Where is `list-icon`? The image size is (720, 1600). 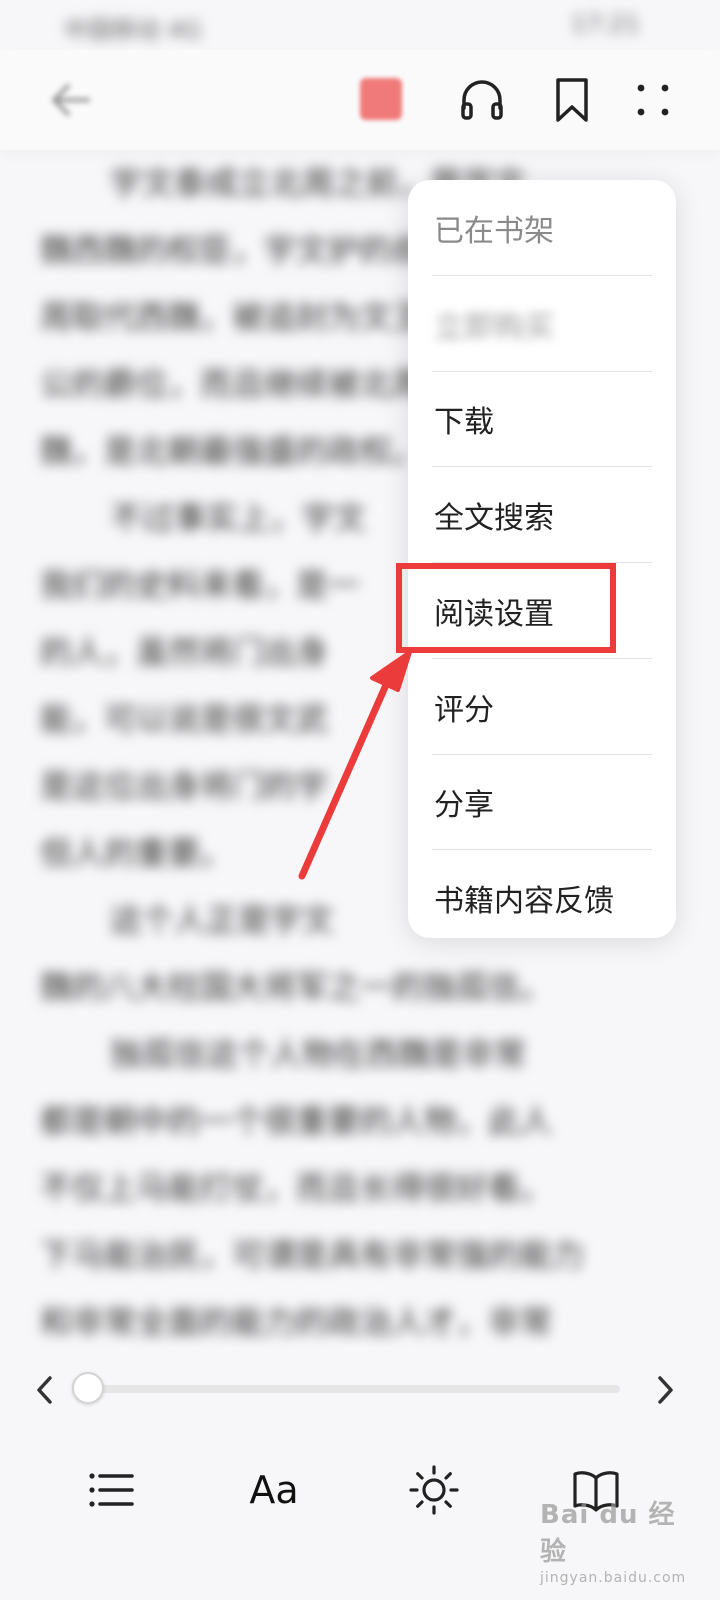 list-icon is located at coordinates (111, 1490).